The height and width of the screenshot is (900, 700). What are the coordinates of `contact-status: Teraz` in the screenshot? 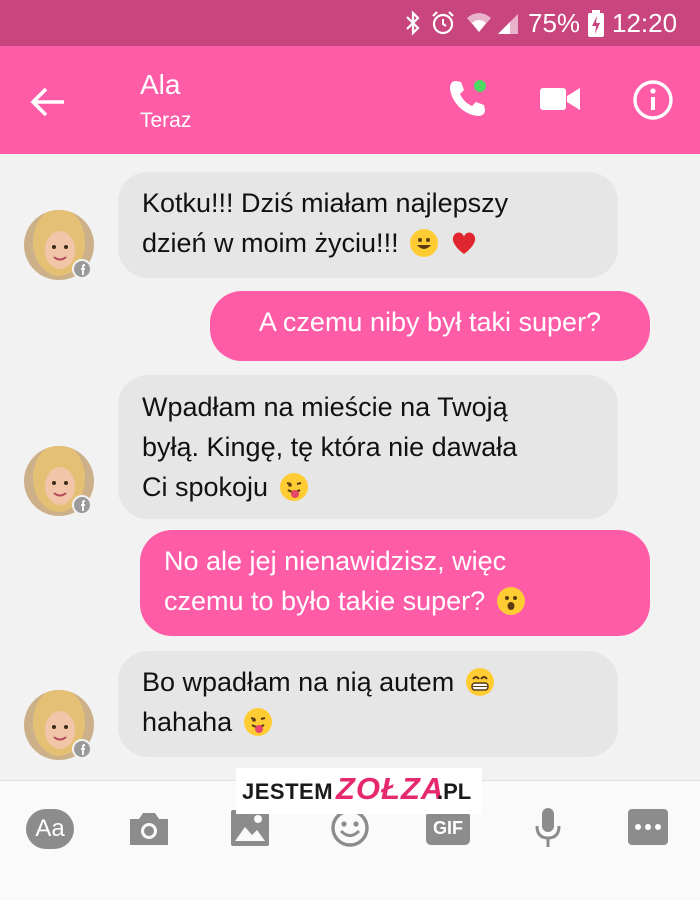 It's located at (166, 120).